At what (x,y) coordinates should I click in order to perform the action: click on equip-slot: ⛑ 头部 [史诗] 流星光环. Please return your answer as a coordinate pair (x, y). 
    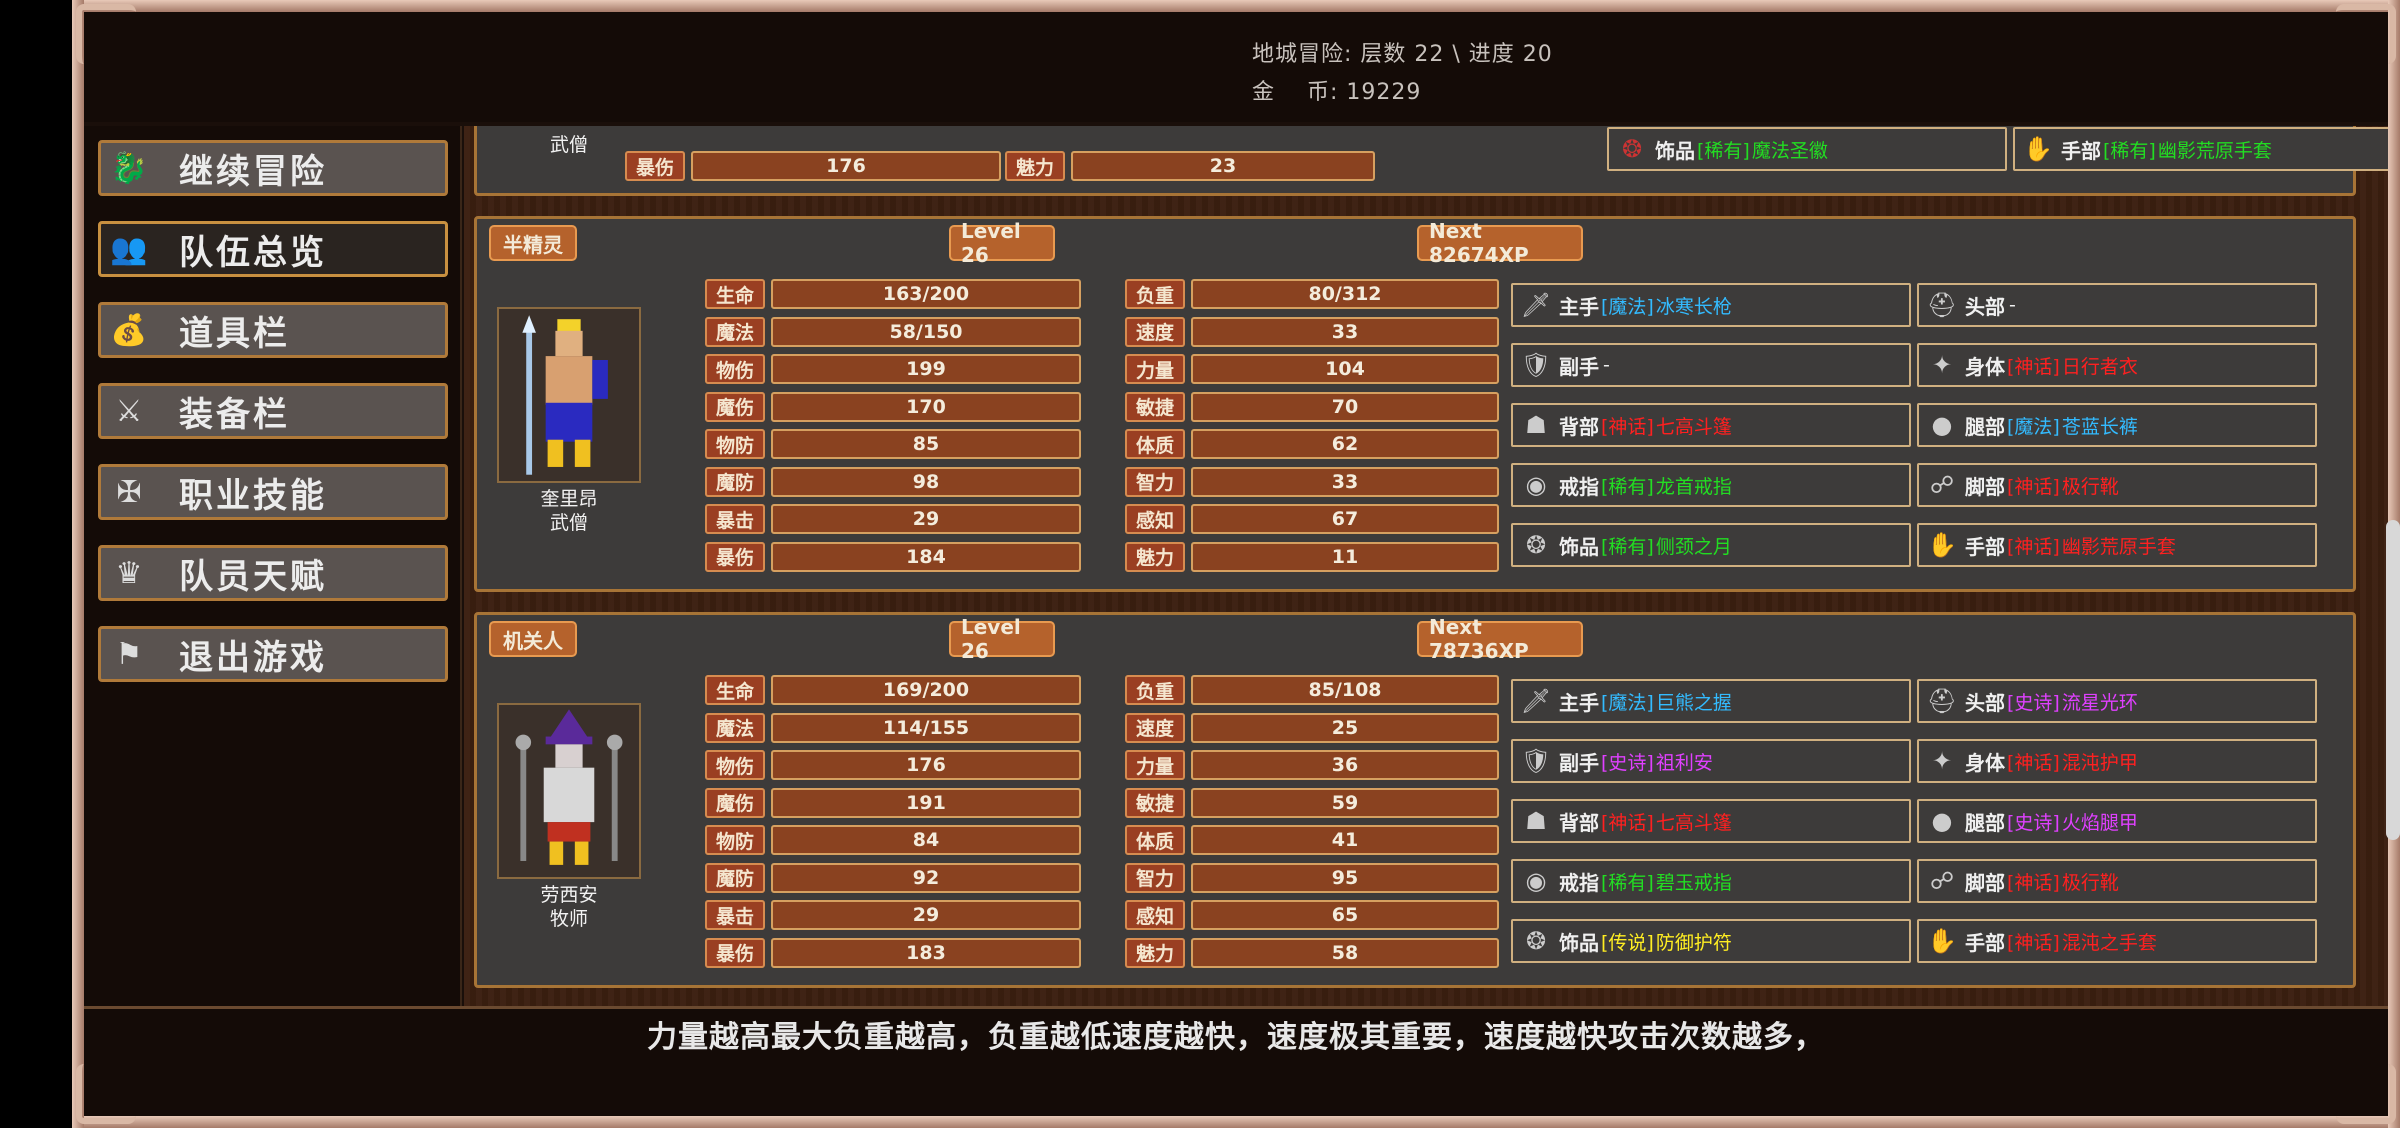
    Looking at the image, I should click on (2117, 701).